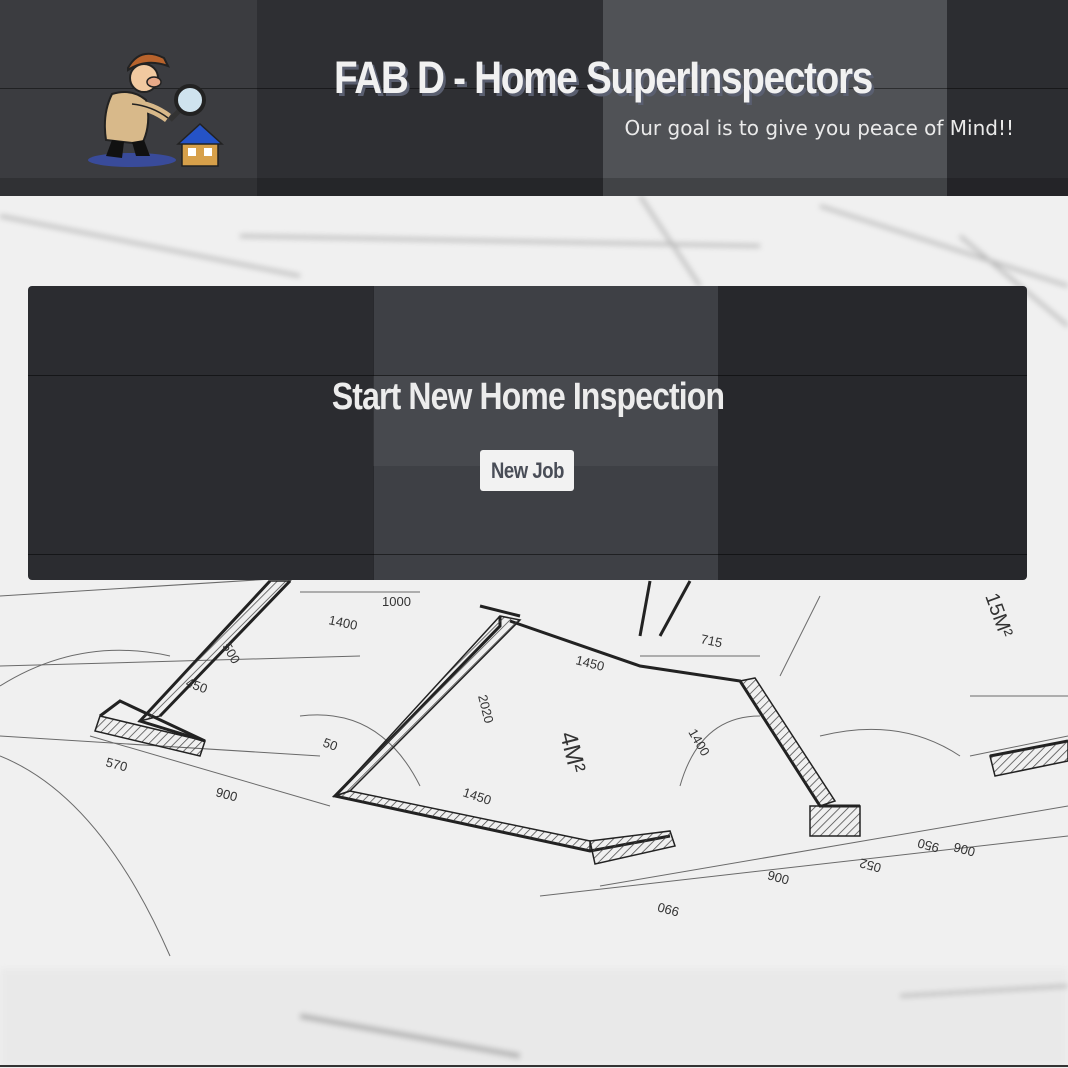 The width and height of the screenshot is (1068, 1068). What do you see at coordinates (603, 77) in the screenshot?
I see `site-title: FAB D - Home SuperInspectors` at bounding box center [603, 77].